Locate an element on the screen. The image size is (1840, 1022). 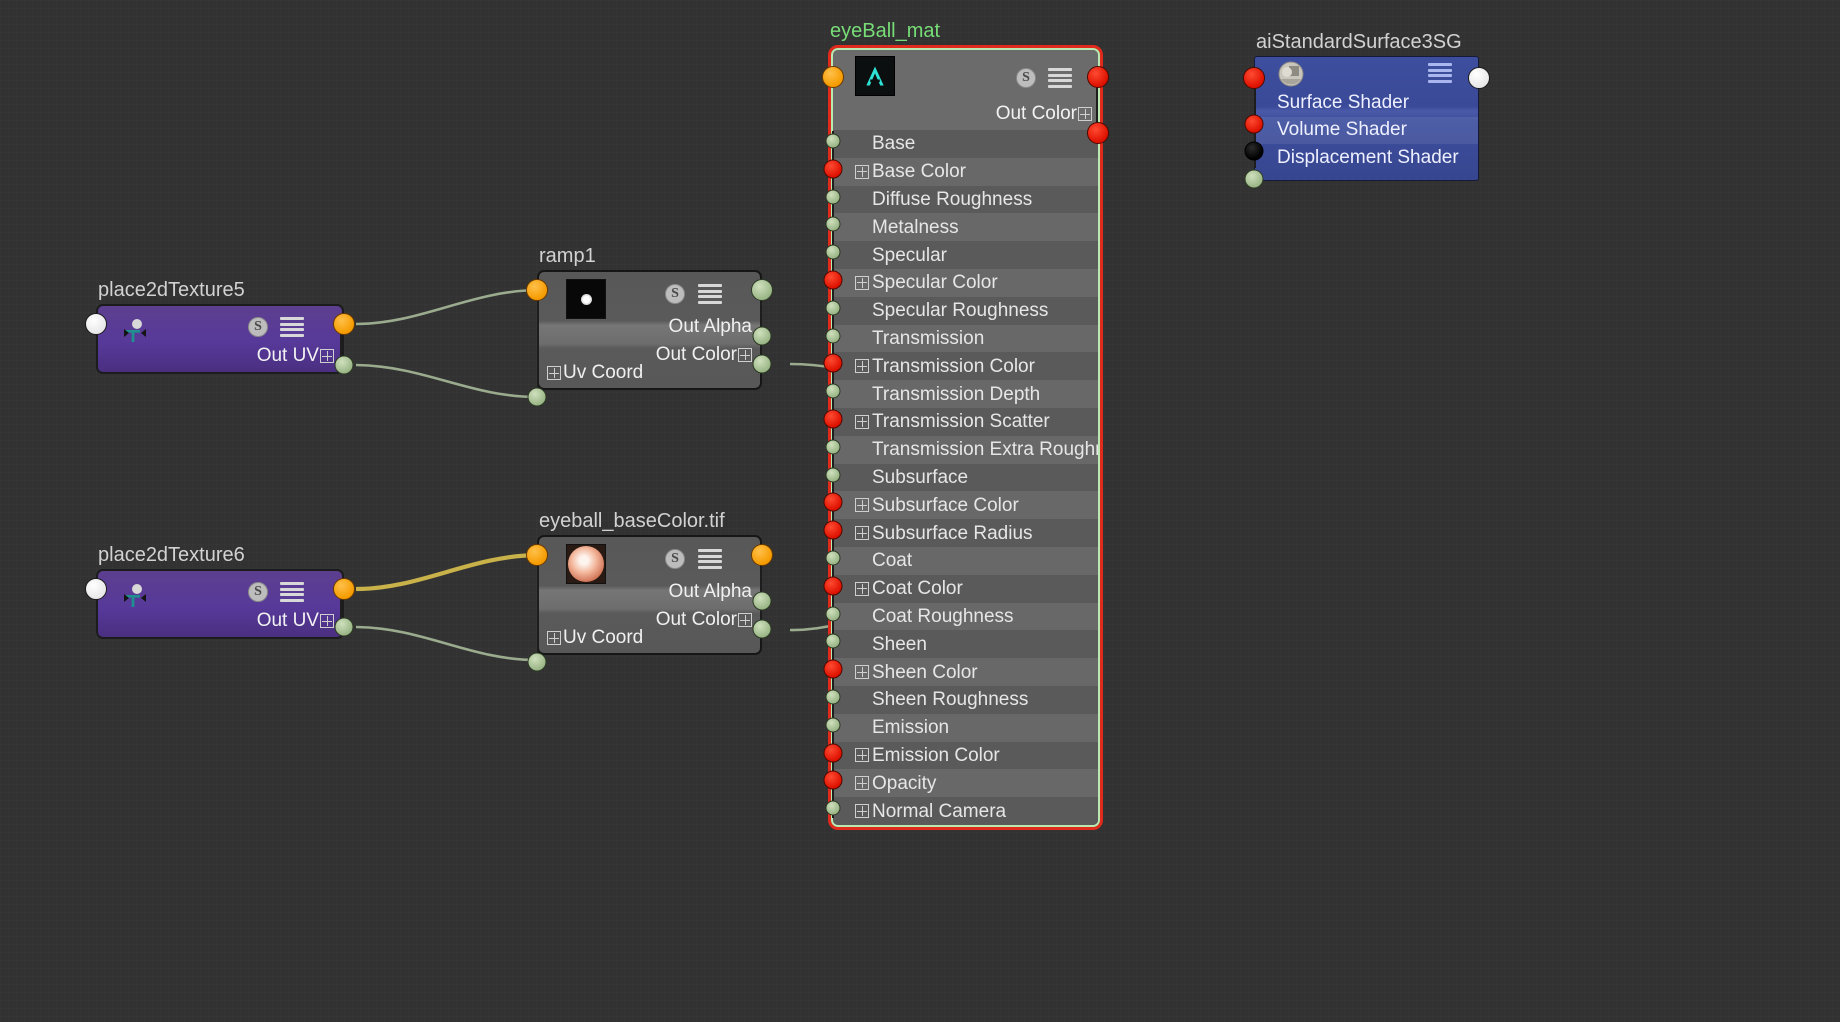
attribute-row: Opacity is located at coordinates (965, 783).